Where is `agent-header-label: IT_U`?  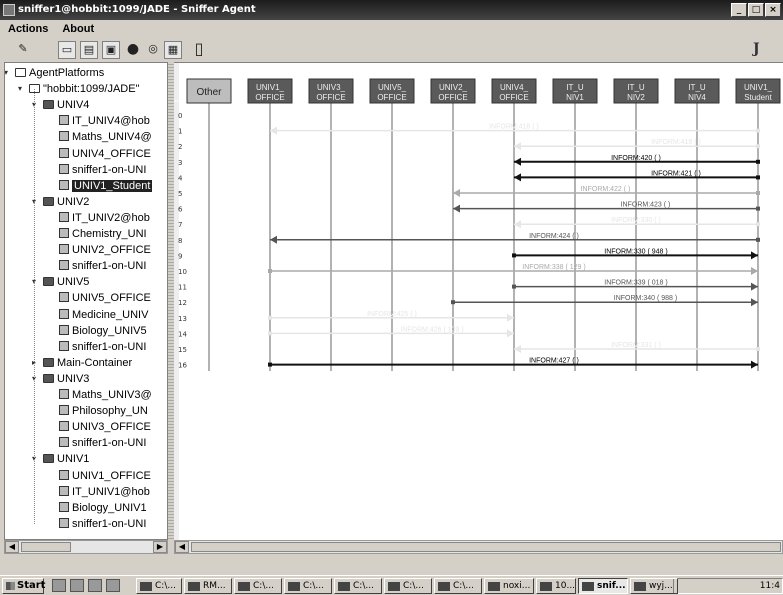 agent-header-label: IT_U is located at coordinates (697, 87).